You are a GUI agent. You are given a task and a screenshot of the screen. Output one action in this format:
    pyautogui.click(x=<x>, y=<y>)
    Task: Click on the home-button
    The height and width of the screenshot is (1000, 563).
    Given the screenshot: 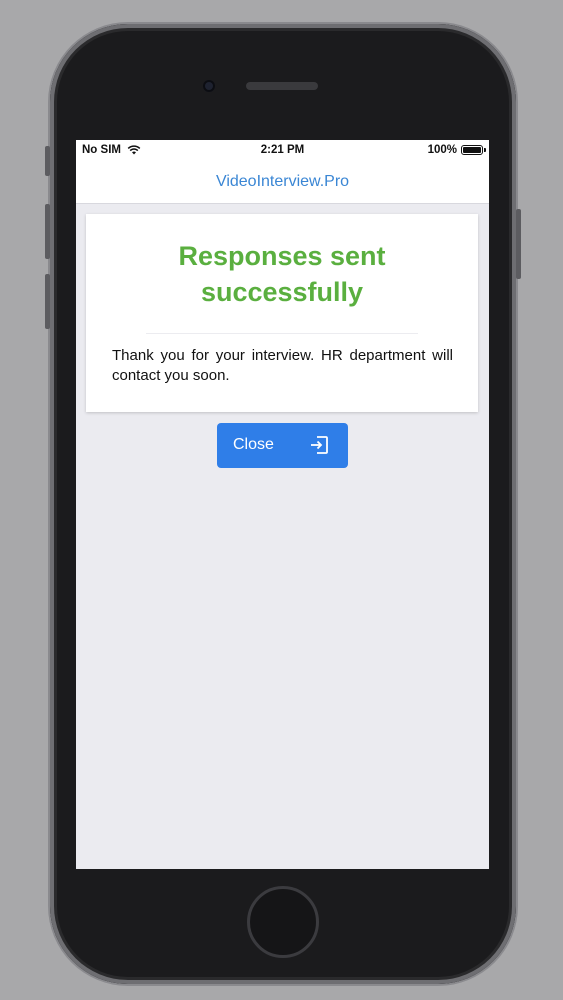 What is the action you would take?
    pyautogui.click(x=283, y=922)
    